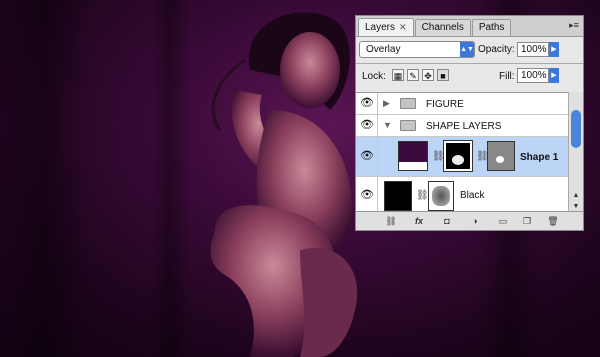 Image resolution: width=600 pixels, height=357 pixels. I want to click on layer-name: Black, so click(472, 195).